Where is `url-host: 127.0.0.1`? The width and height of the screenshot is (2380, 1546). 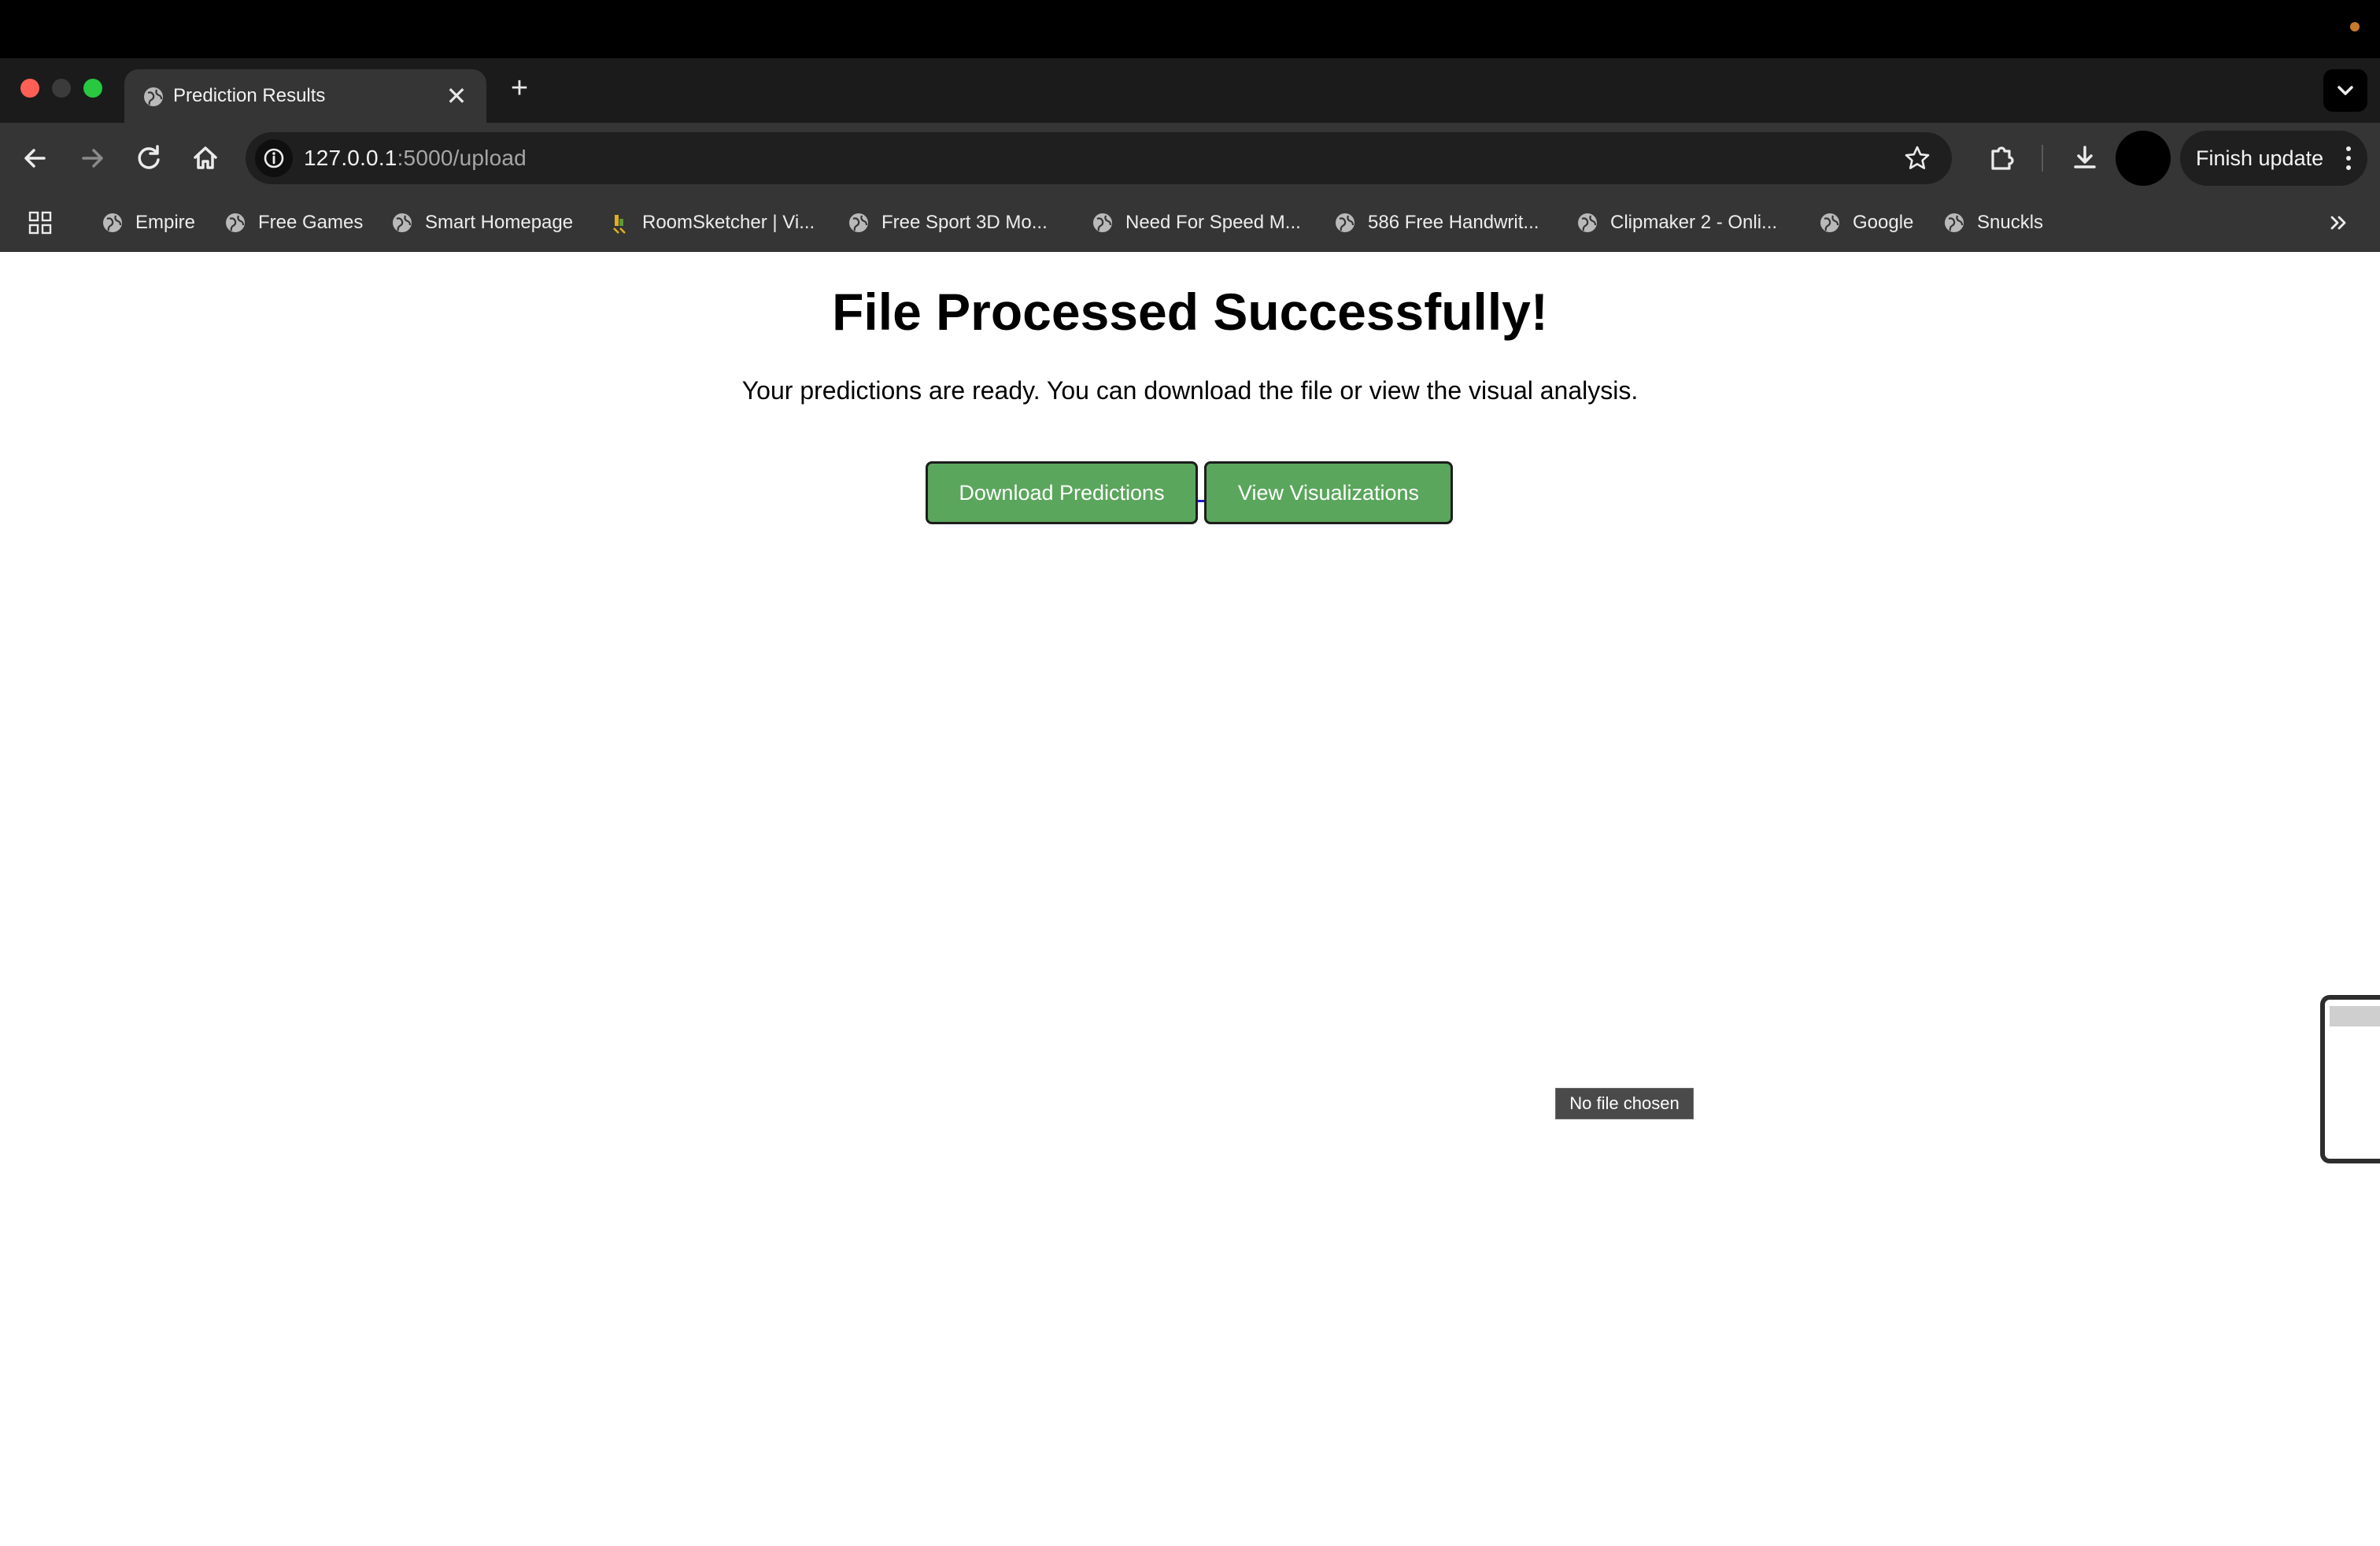 url-host: 127.0.0.1 is located at coordinates (350, 158).